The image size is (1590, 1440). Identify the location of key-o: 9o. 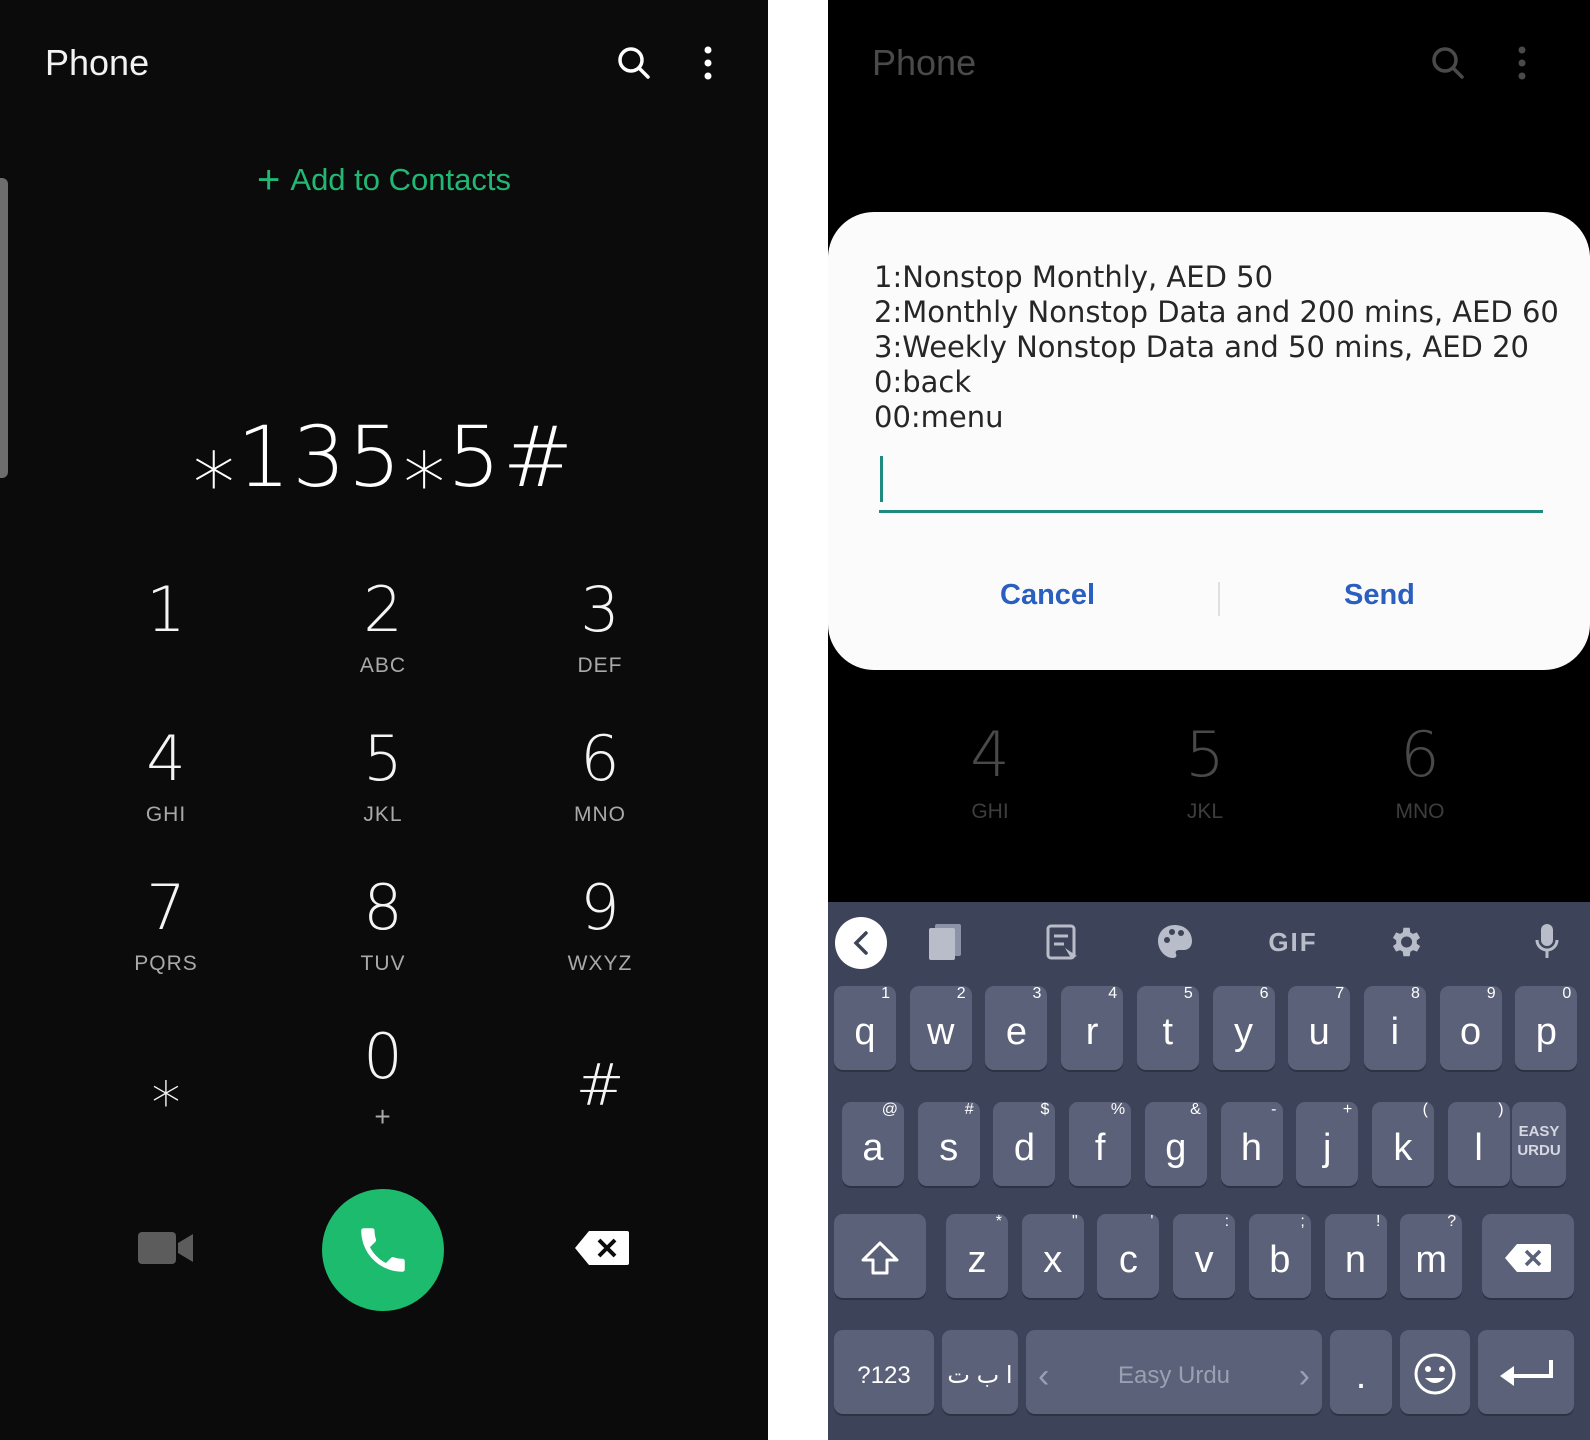
(1470, 1027).